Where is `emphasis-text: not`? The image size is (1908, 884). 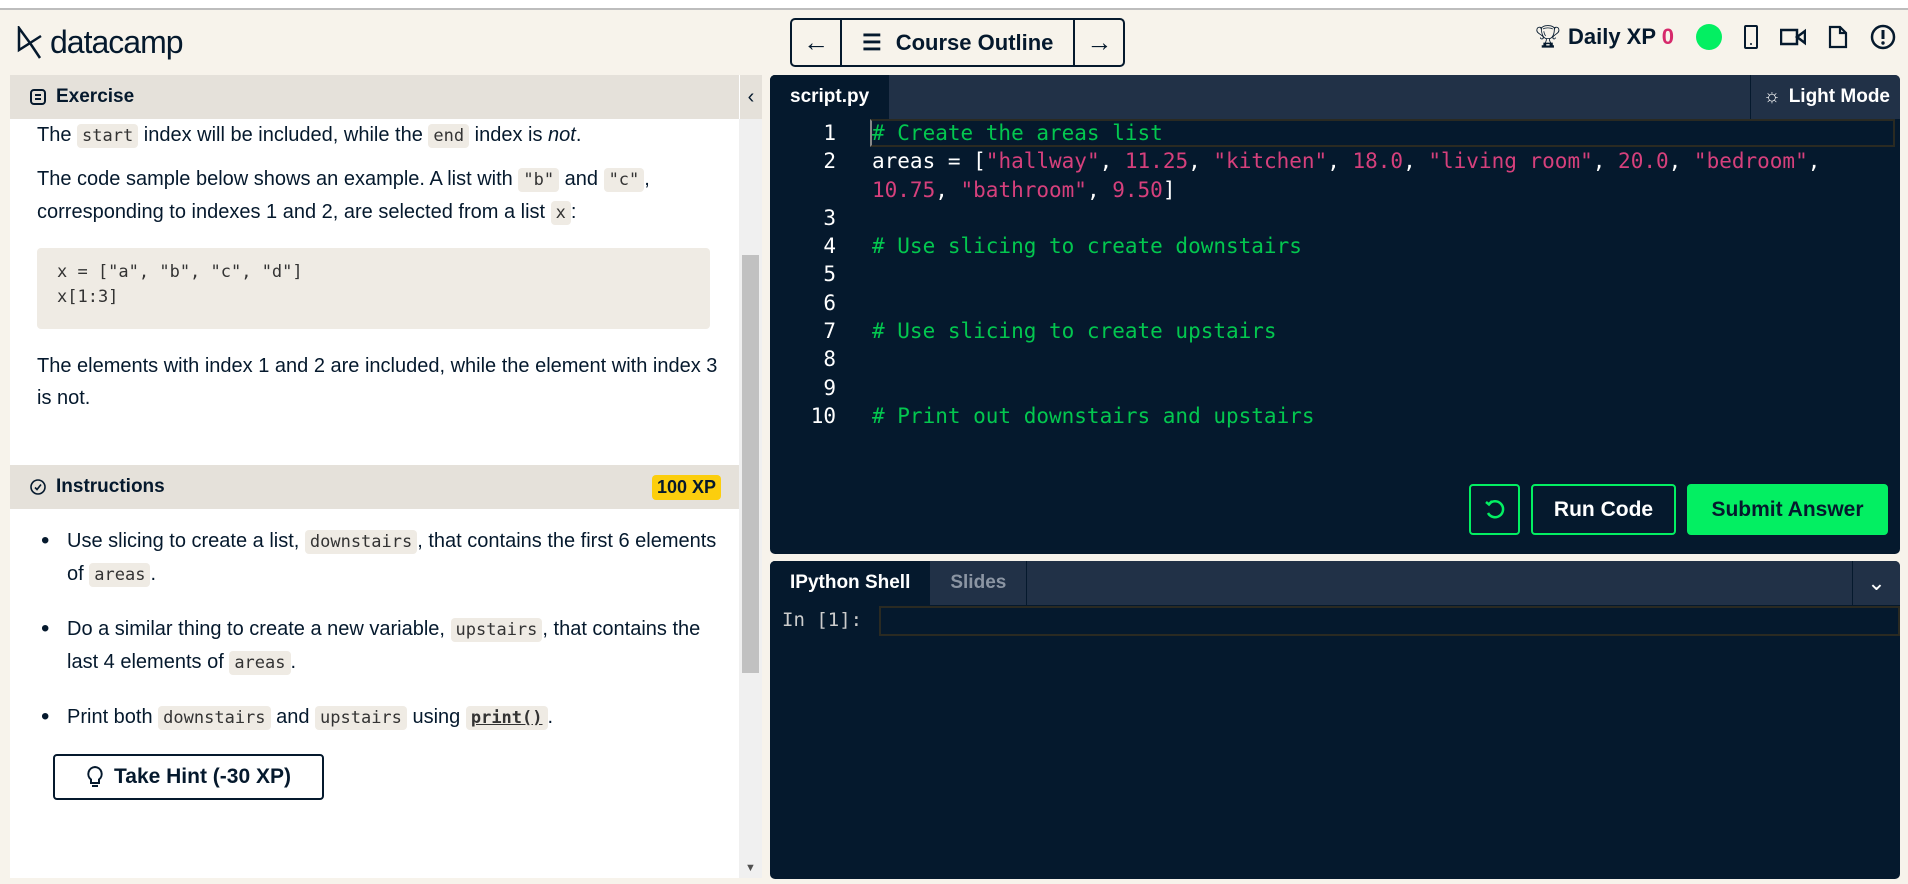 emphasis-text: not is located at coordinates (562, 135).